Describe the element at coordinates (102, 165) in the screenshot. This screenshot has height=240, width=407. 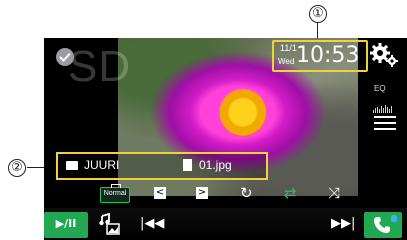
I see `folder-name: JUURI` at that location.